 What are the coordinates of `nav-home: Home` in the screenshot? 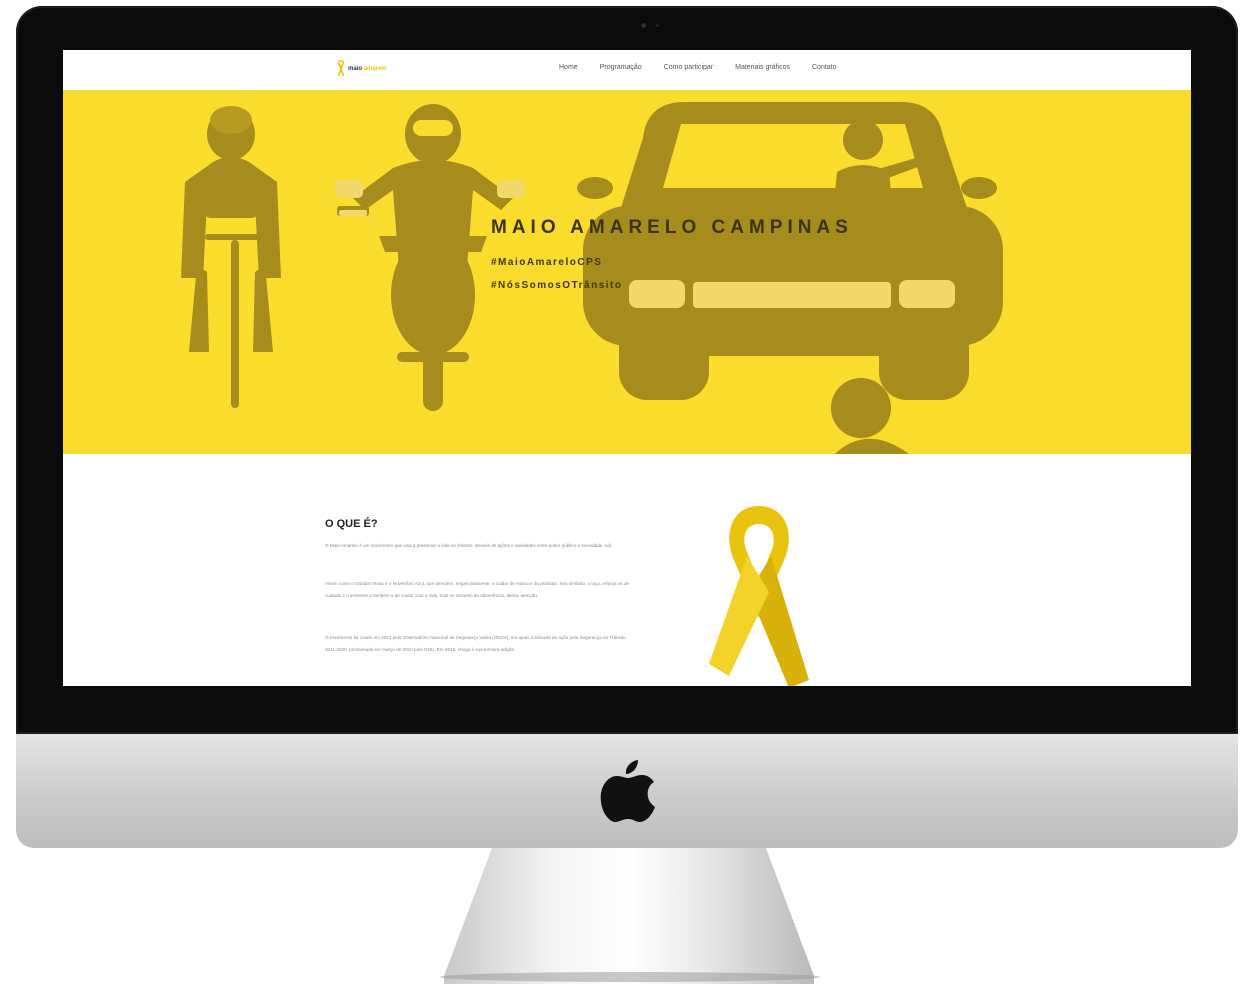 It's located at (568, 67).